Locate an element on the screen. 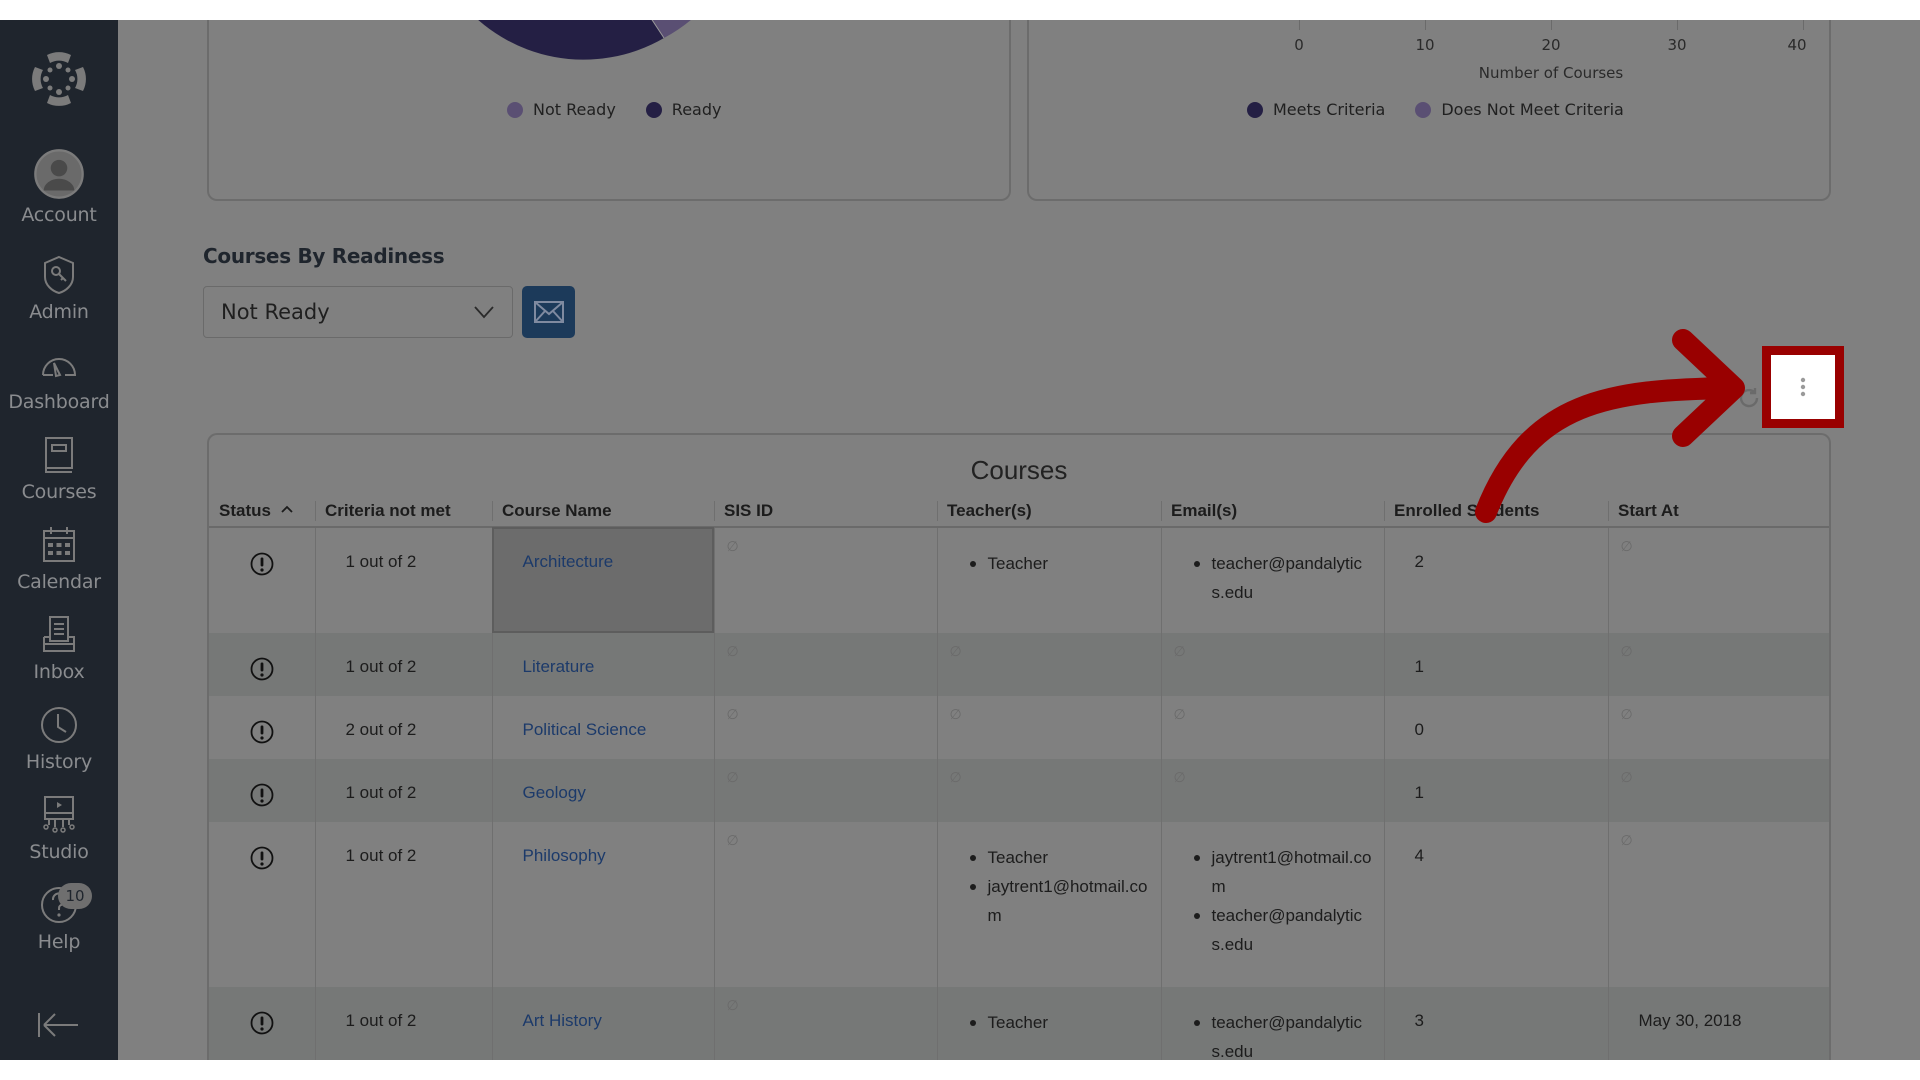 Image resolution: width=1920 pixels, height=1080 pixels. readiness-pie-chart is located at coordinates (584, 40).